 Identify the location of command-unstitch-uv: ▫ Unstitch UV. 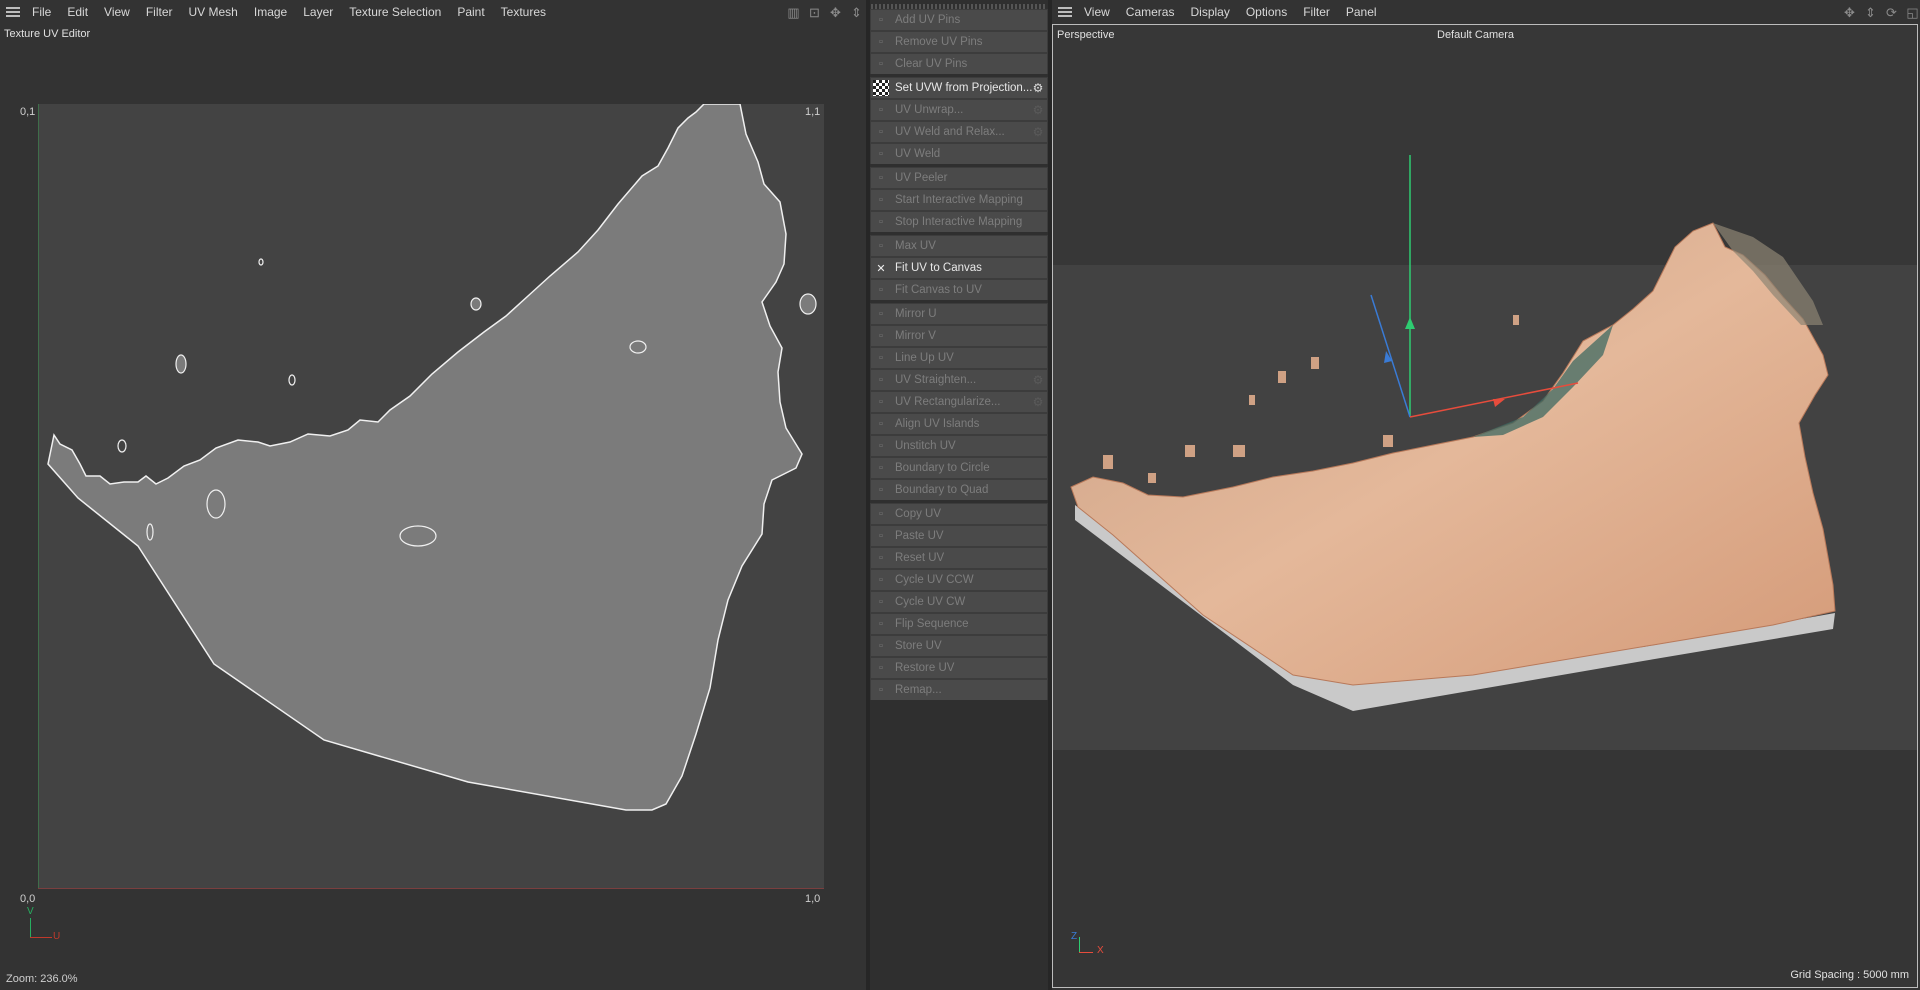
(959, 446).